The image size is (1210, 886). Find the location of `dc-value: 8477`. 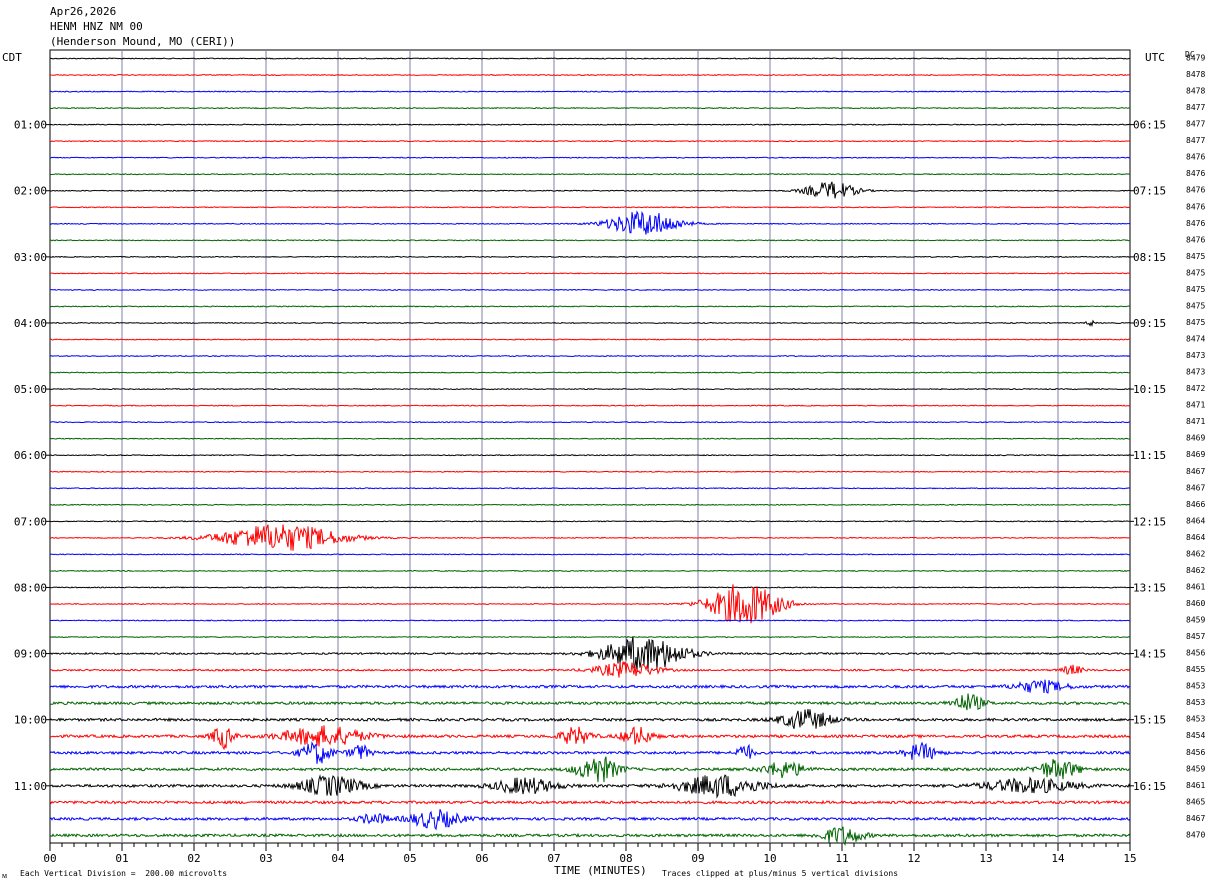

dc-value: 8477 is located at coordinates (1195, 140).